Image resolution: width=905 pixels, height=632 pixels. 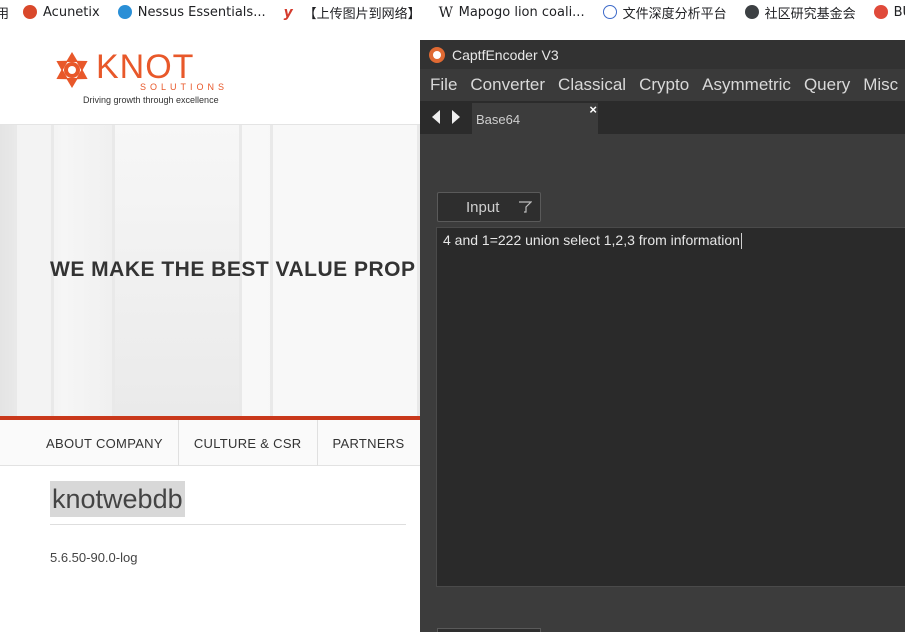 I want to click on tab-back-icon, so click(x=436, y=117).